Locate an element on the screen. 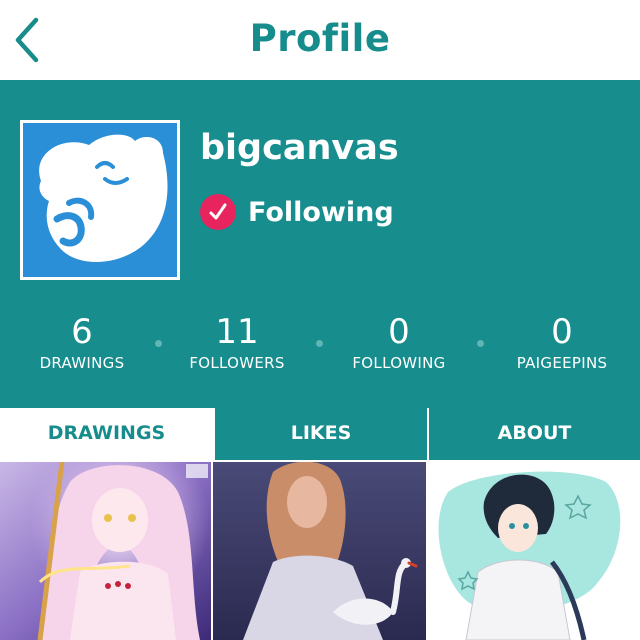  tab-about: ABOUT is located at coordinates (533, 434).